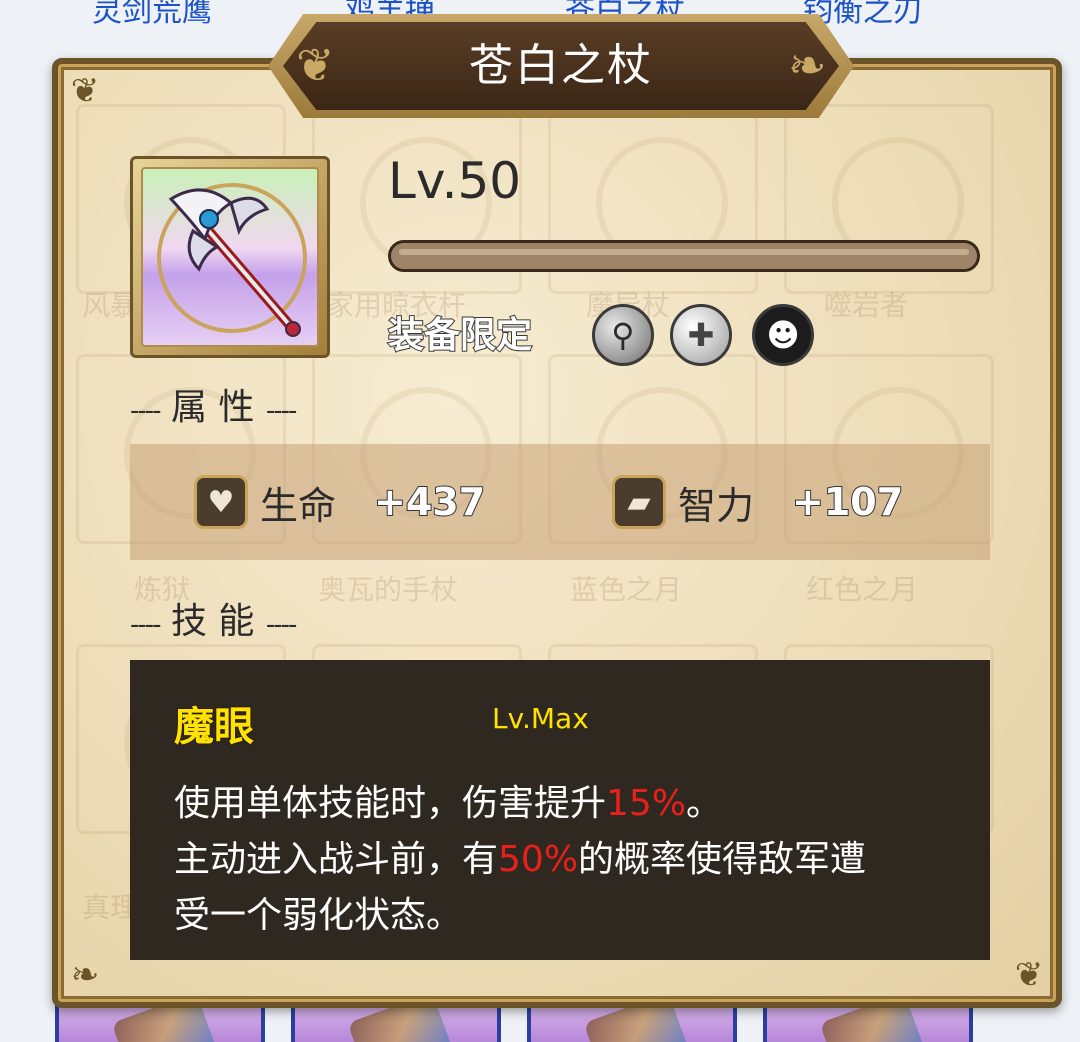  I want to click on staff-class-icon: ⚲, so click(623, 335).